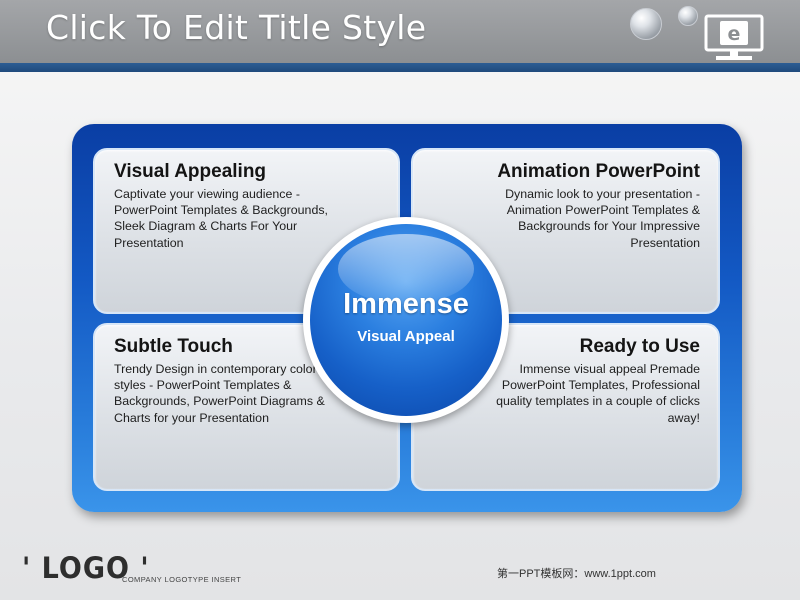 This screenshot has height=600, width=800. I want to click on quadrant-title: Subtle Touch, so click(173, 346).